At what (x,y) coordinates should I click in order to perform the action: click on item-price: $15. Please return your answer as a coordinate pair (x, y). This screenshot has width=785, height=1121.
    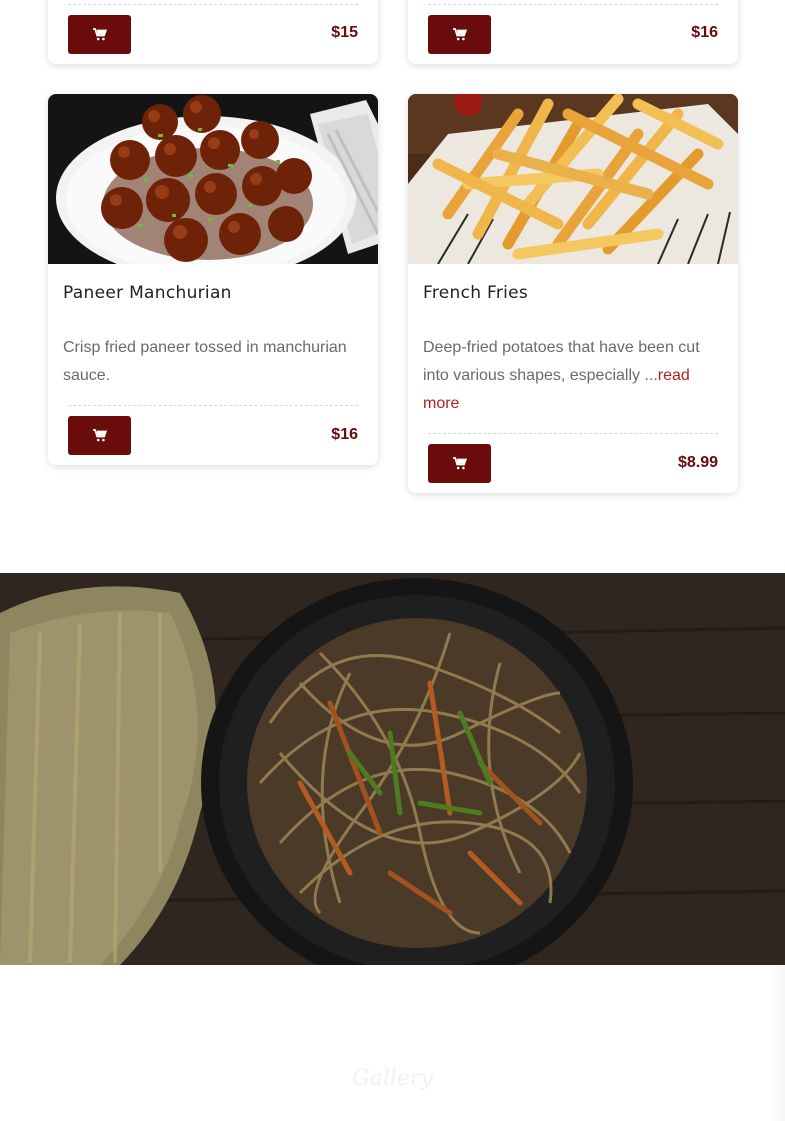
    Looking at the image, I should click on (344, 32).